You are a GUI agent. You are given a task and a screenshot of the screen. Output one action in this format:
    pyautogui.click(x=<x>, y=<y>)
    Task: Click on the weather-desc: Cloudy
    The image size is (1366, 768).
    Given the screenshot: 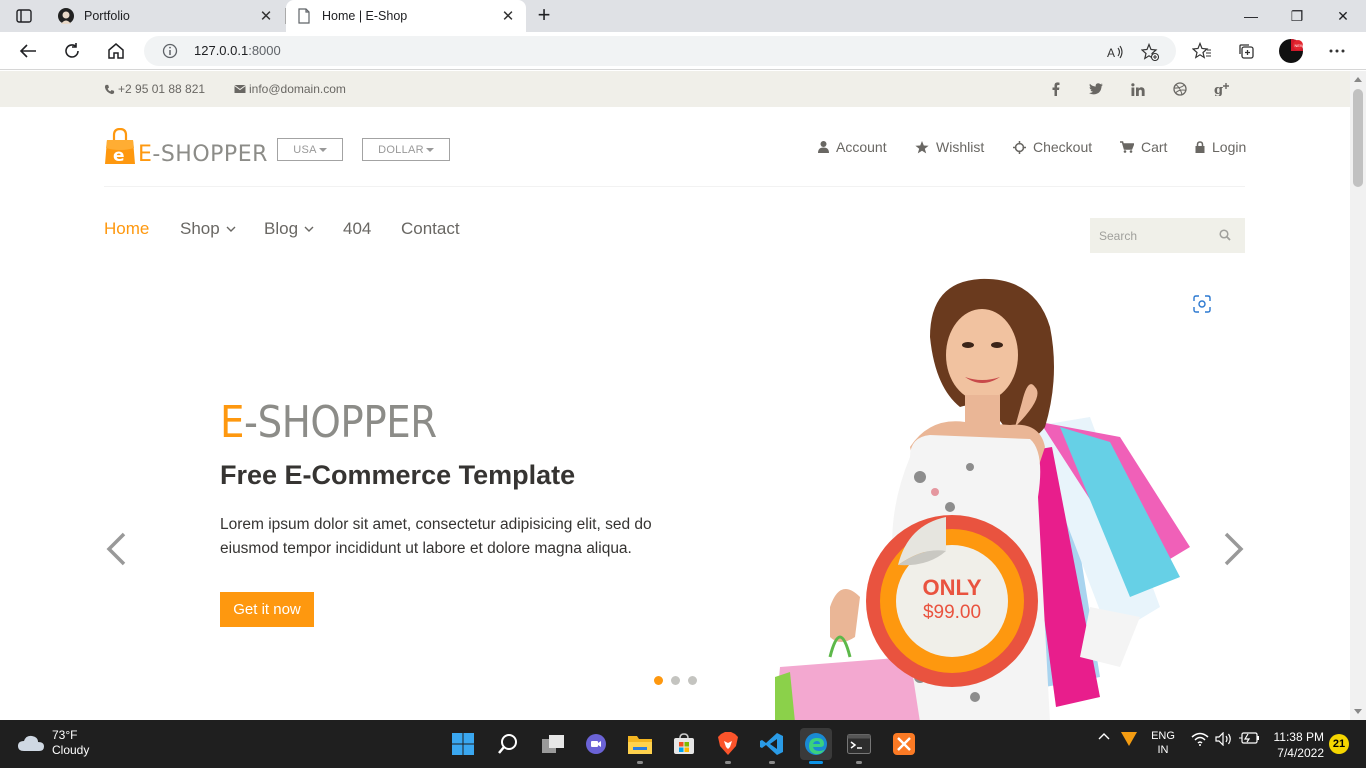 What is the action you would take?
    pyautogui.click(x=71, y=750)
    